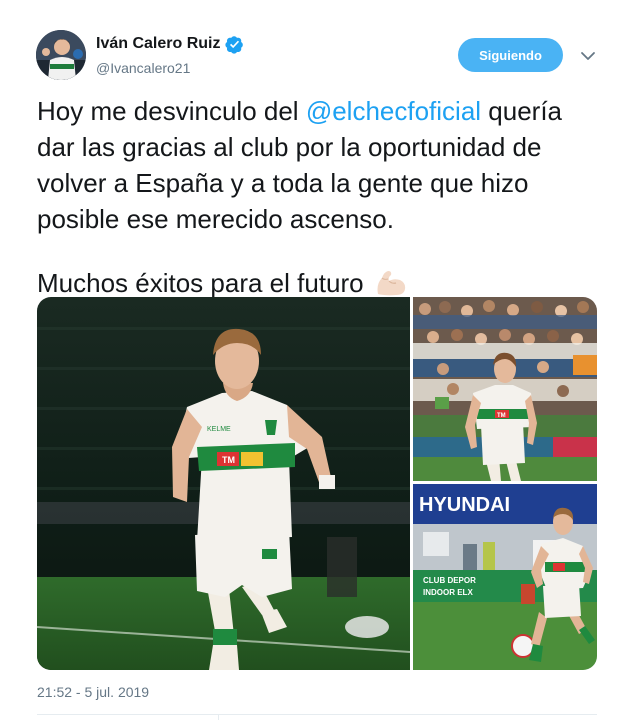 The image size is (624, 720). What do you see at coordinates (501, 416) in the screenshot?
I see `jersey-sponsor-top: TM` at bounding box center [501, 416].